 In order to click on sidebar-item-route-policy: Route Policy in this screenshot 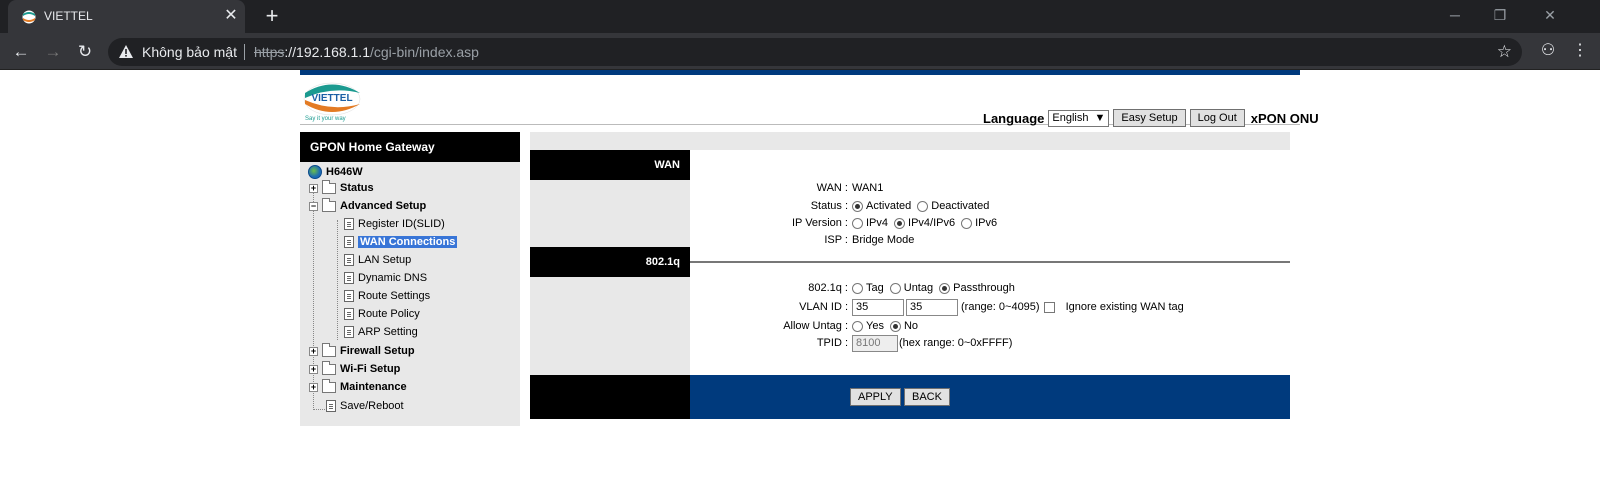, I will do `click(382, 314)`.